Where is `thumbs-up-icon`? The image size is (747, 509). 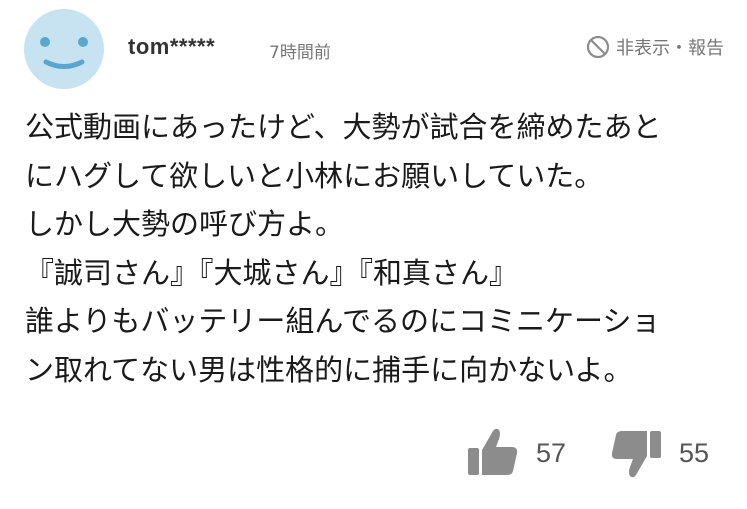
thumbs-up-icon is located at coordinates (493, 451).